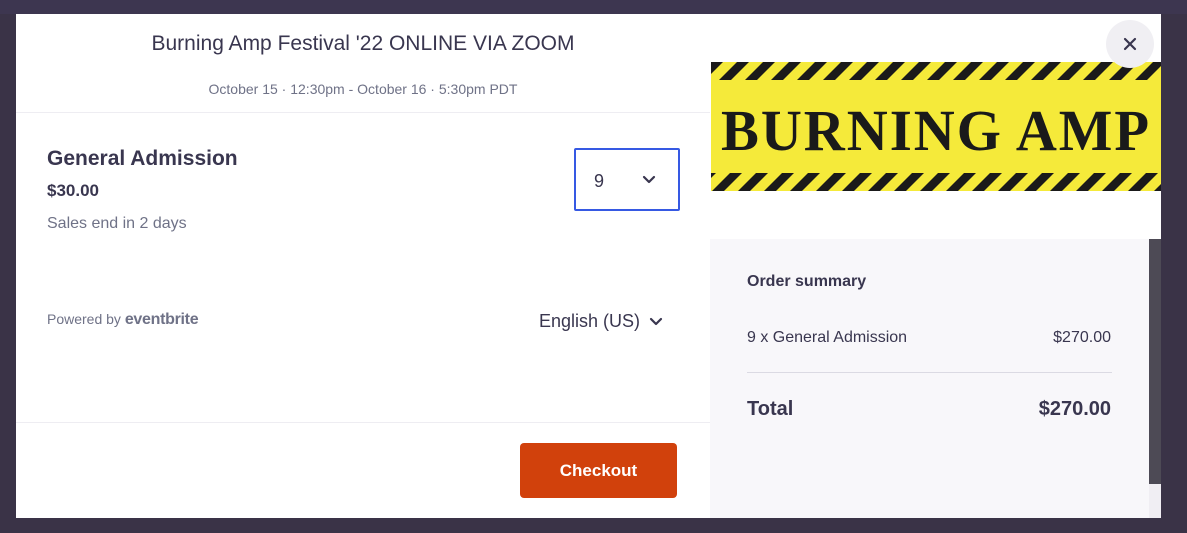 The image size is (1187, 533). What do you see at coordinates (590, 320) in the screenshot?
I see `language-value: English (US)` at bounding box center [590, 320].